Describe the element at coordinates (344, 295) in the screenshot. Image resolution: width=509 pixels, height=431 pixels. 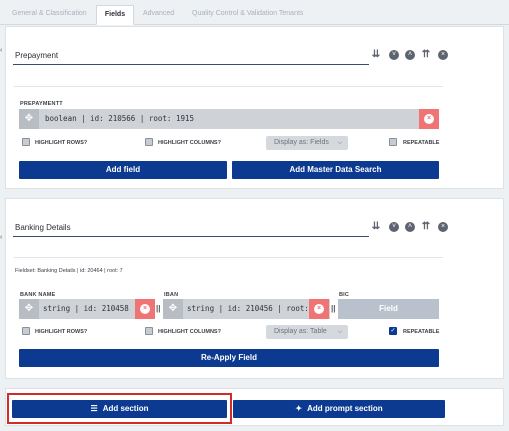
I see `column-label-bic: BIC` at that location.